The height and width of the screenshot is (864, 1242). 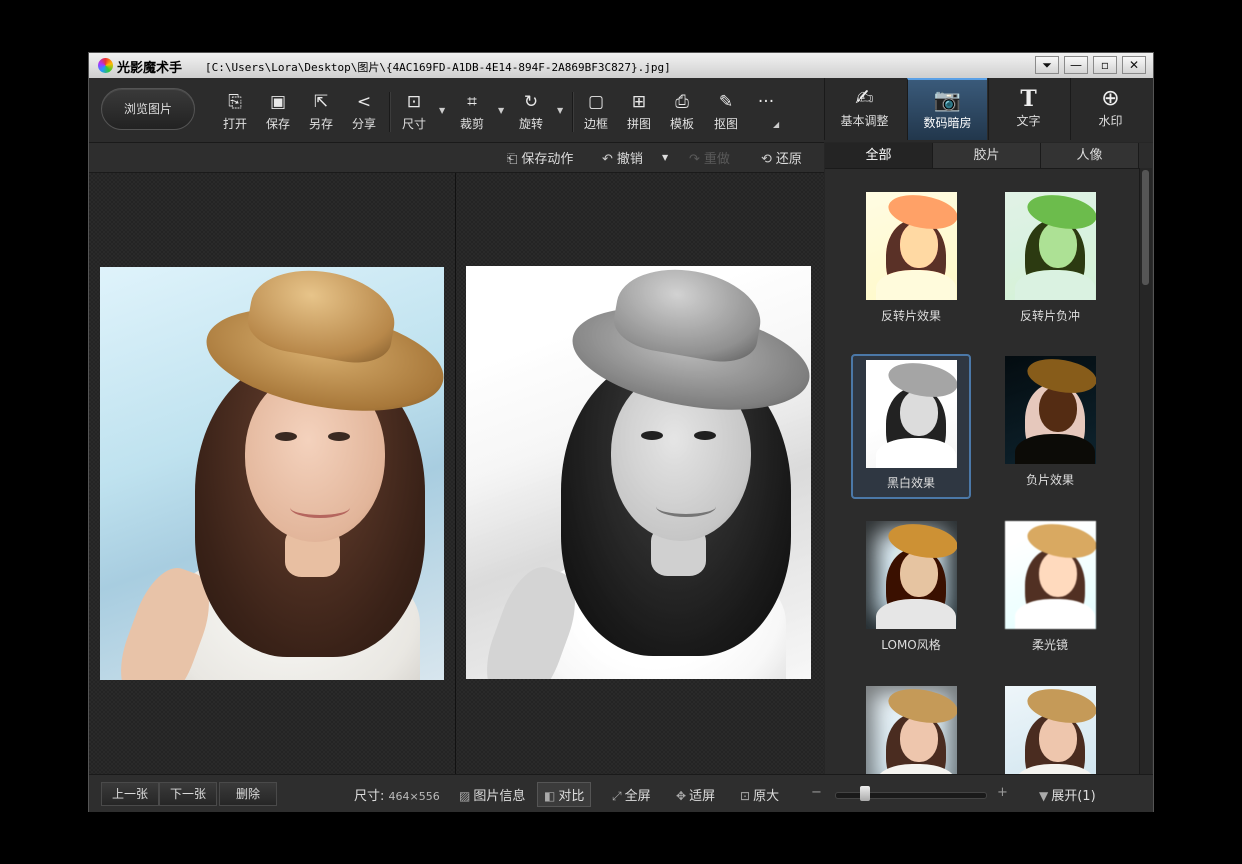 I want to click on size-value: 464×556, so click(x=414, y=796).